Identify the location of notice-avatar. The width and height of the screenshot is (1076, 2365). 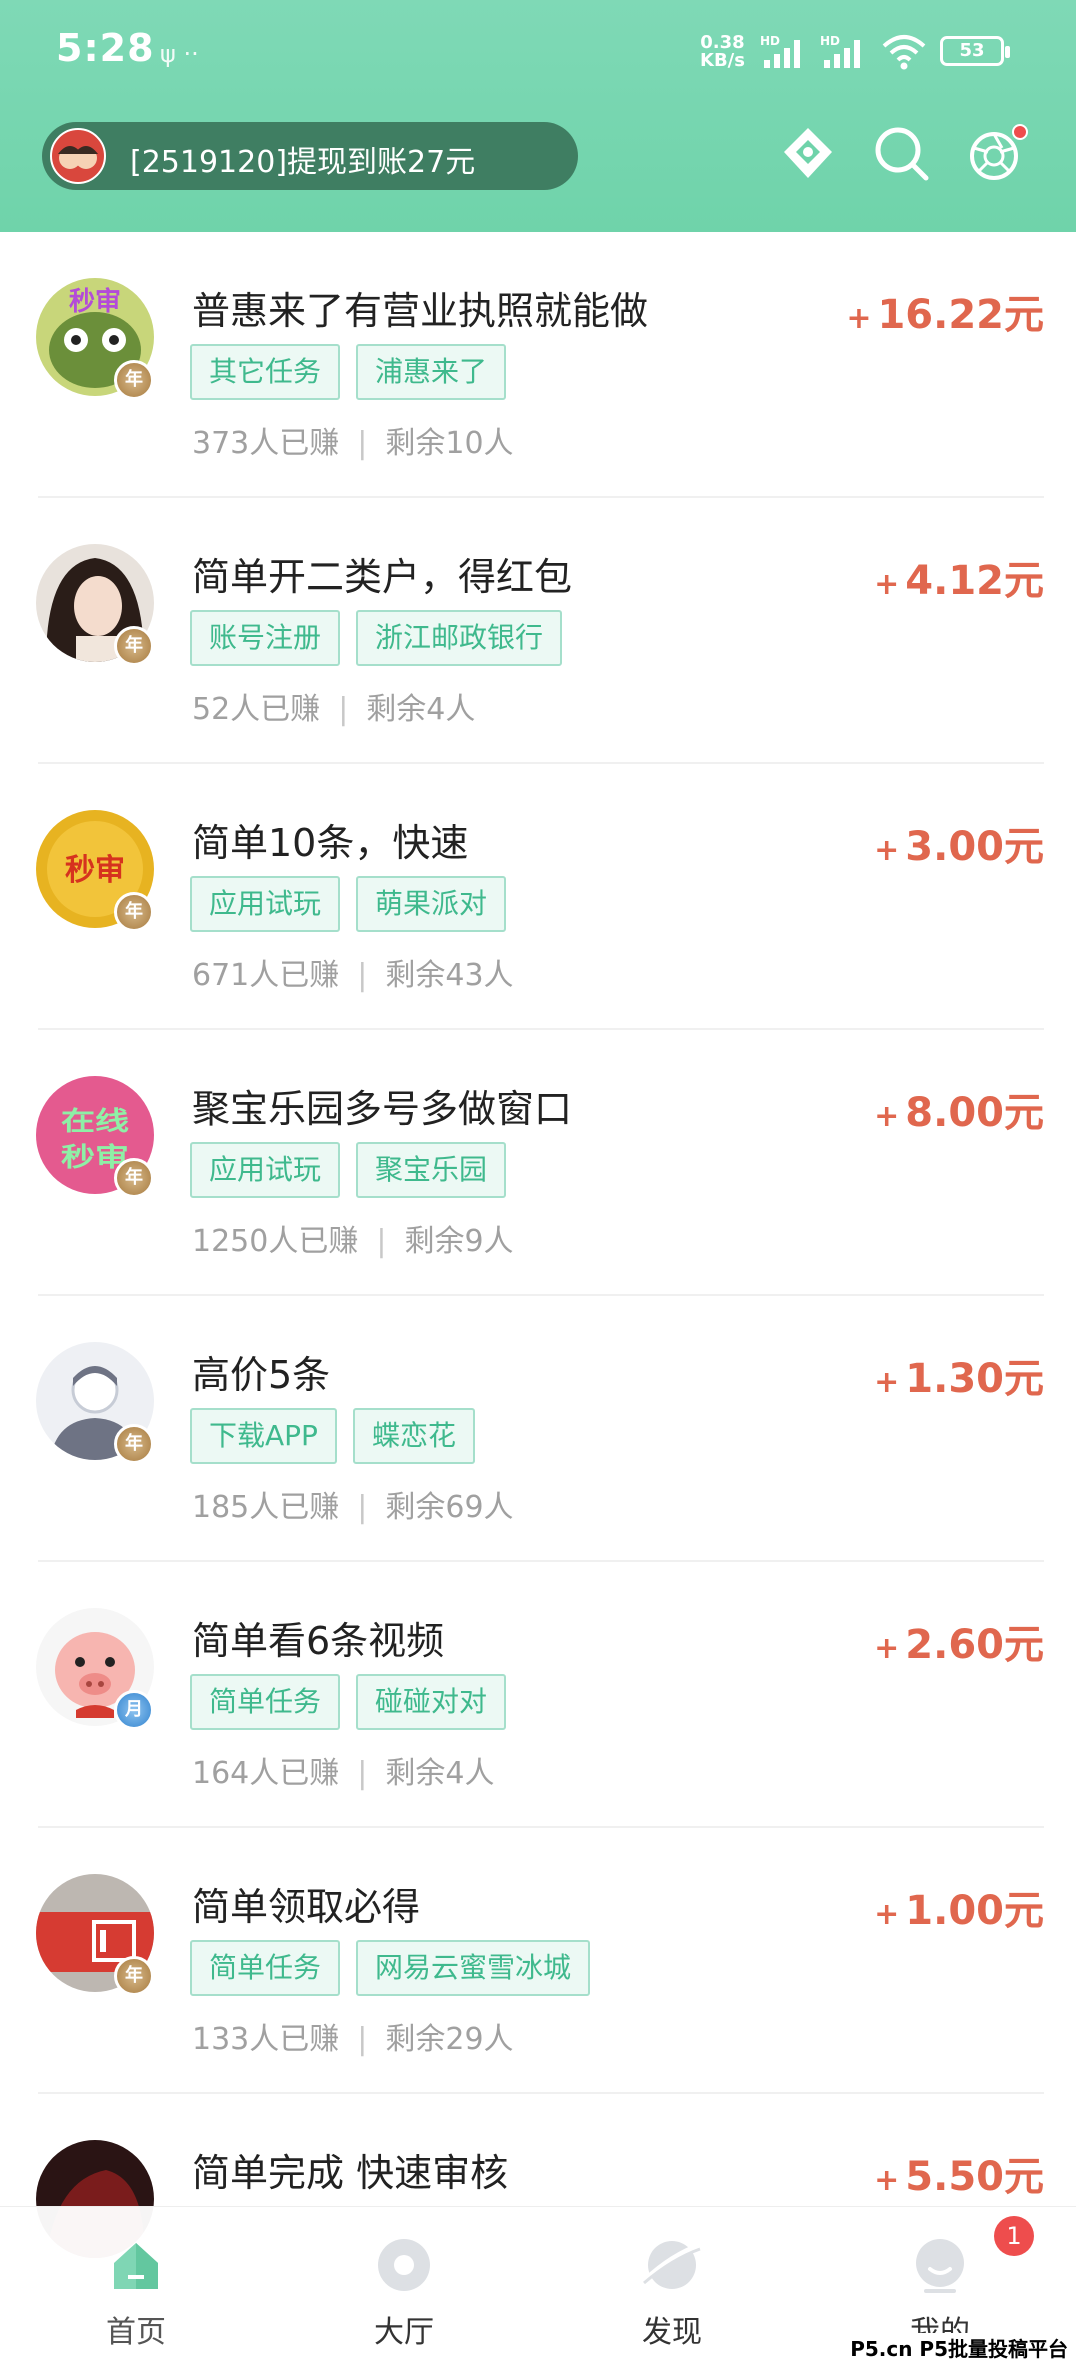
(78, 156).